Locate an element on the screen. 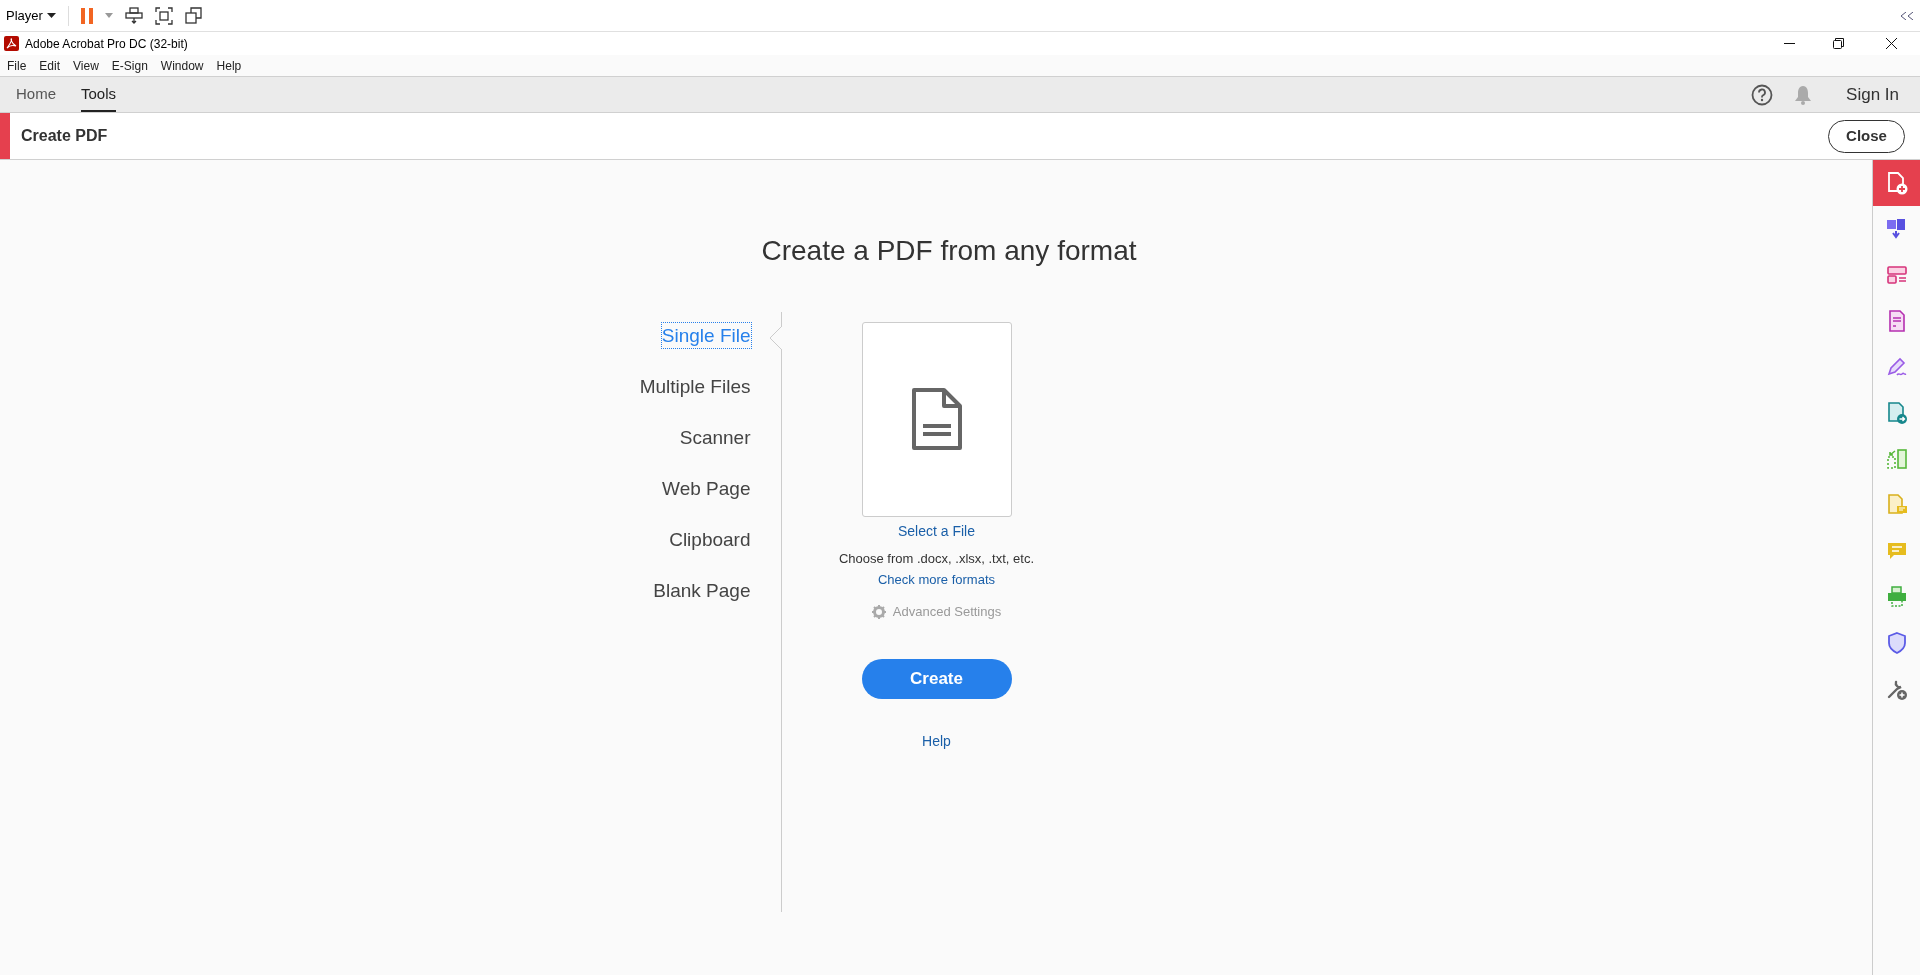 This screenshot has width=1920, height=975. source-option: Clipboard is located at coordinates (710, 539).